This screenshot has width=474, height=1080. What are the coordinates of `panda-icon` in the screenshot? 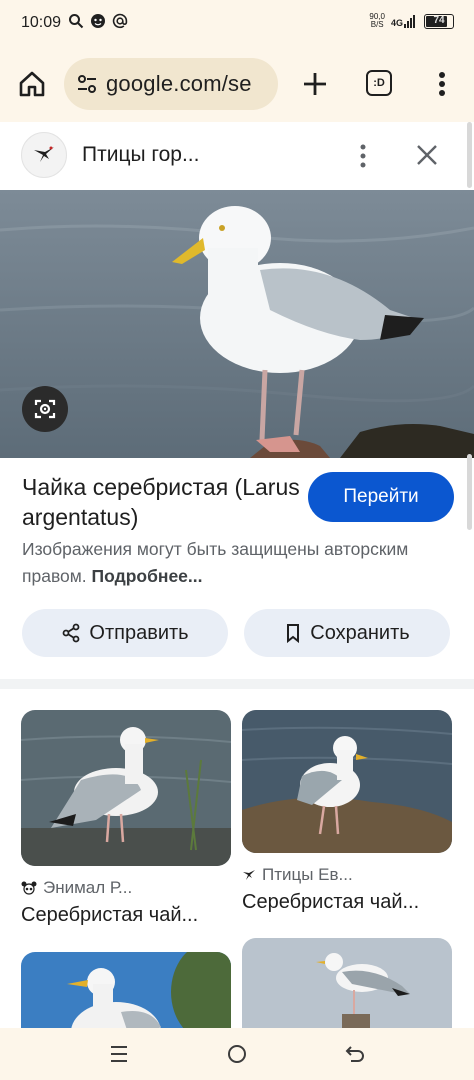 It's located at (29, 888).